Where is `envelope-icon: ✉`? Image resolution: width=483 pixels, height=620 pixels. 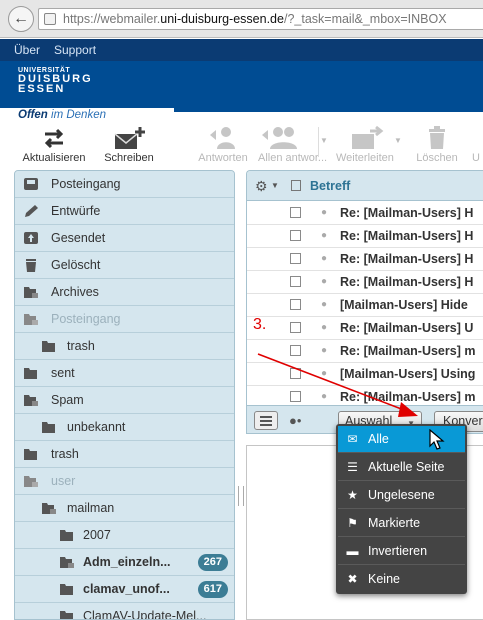
envelope-icon: ✉ is located at coordinates (352, 439).